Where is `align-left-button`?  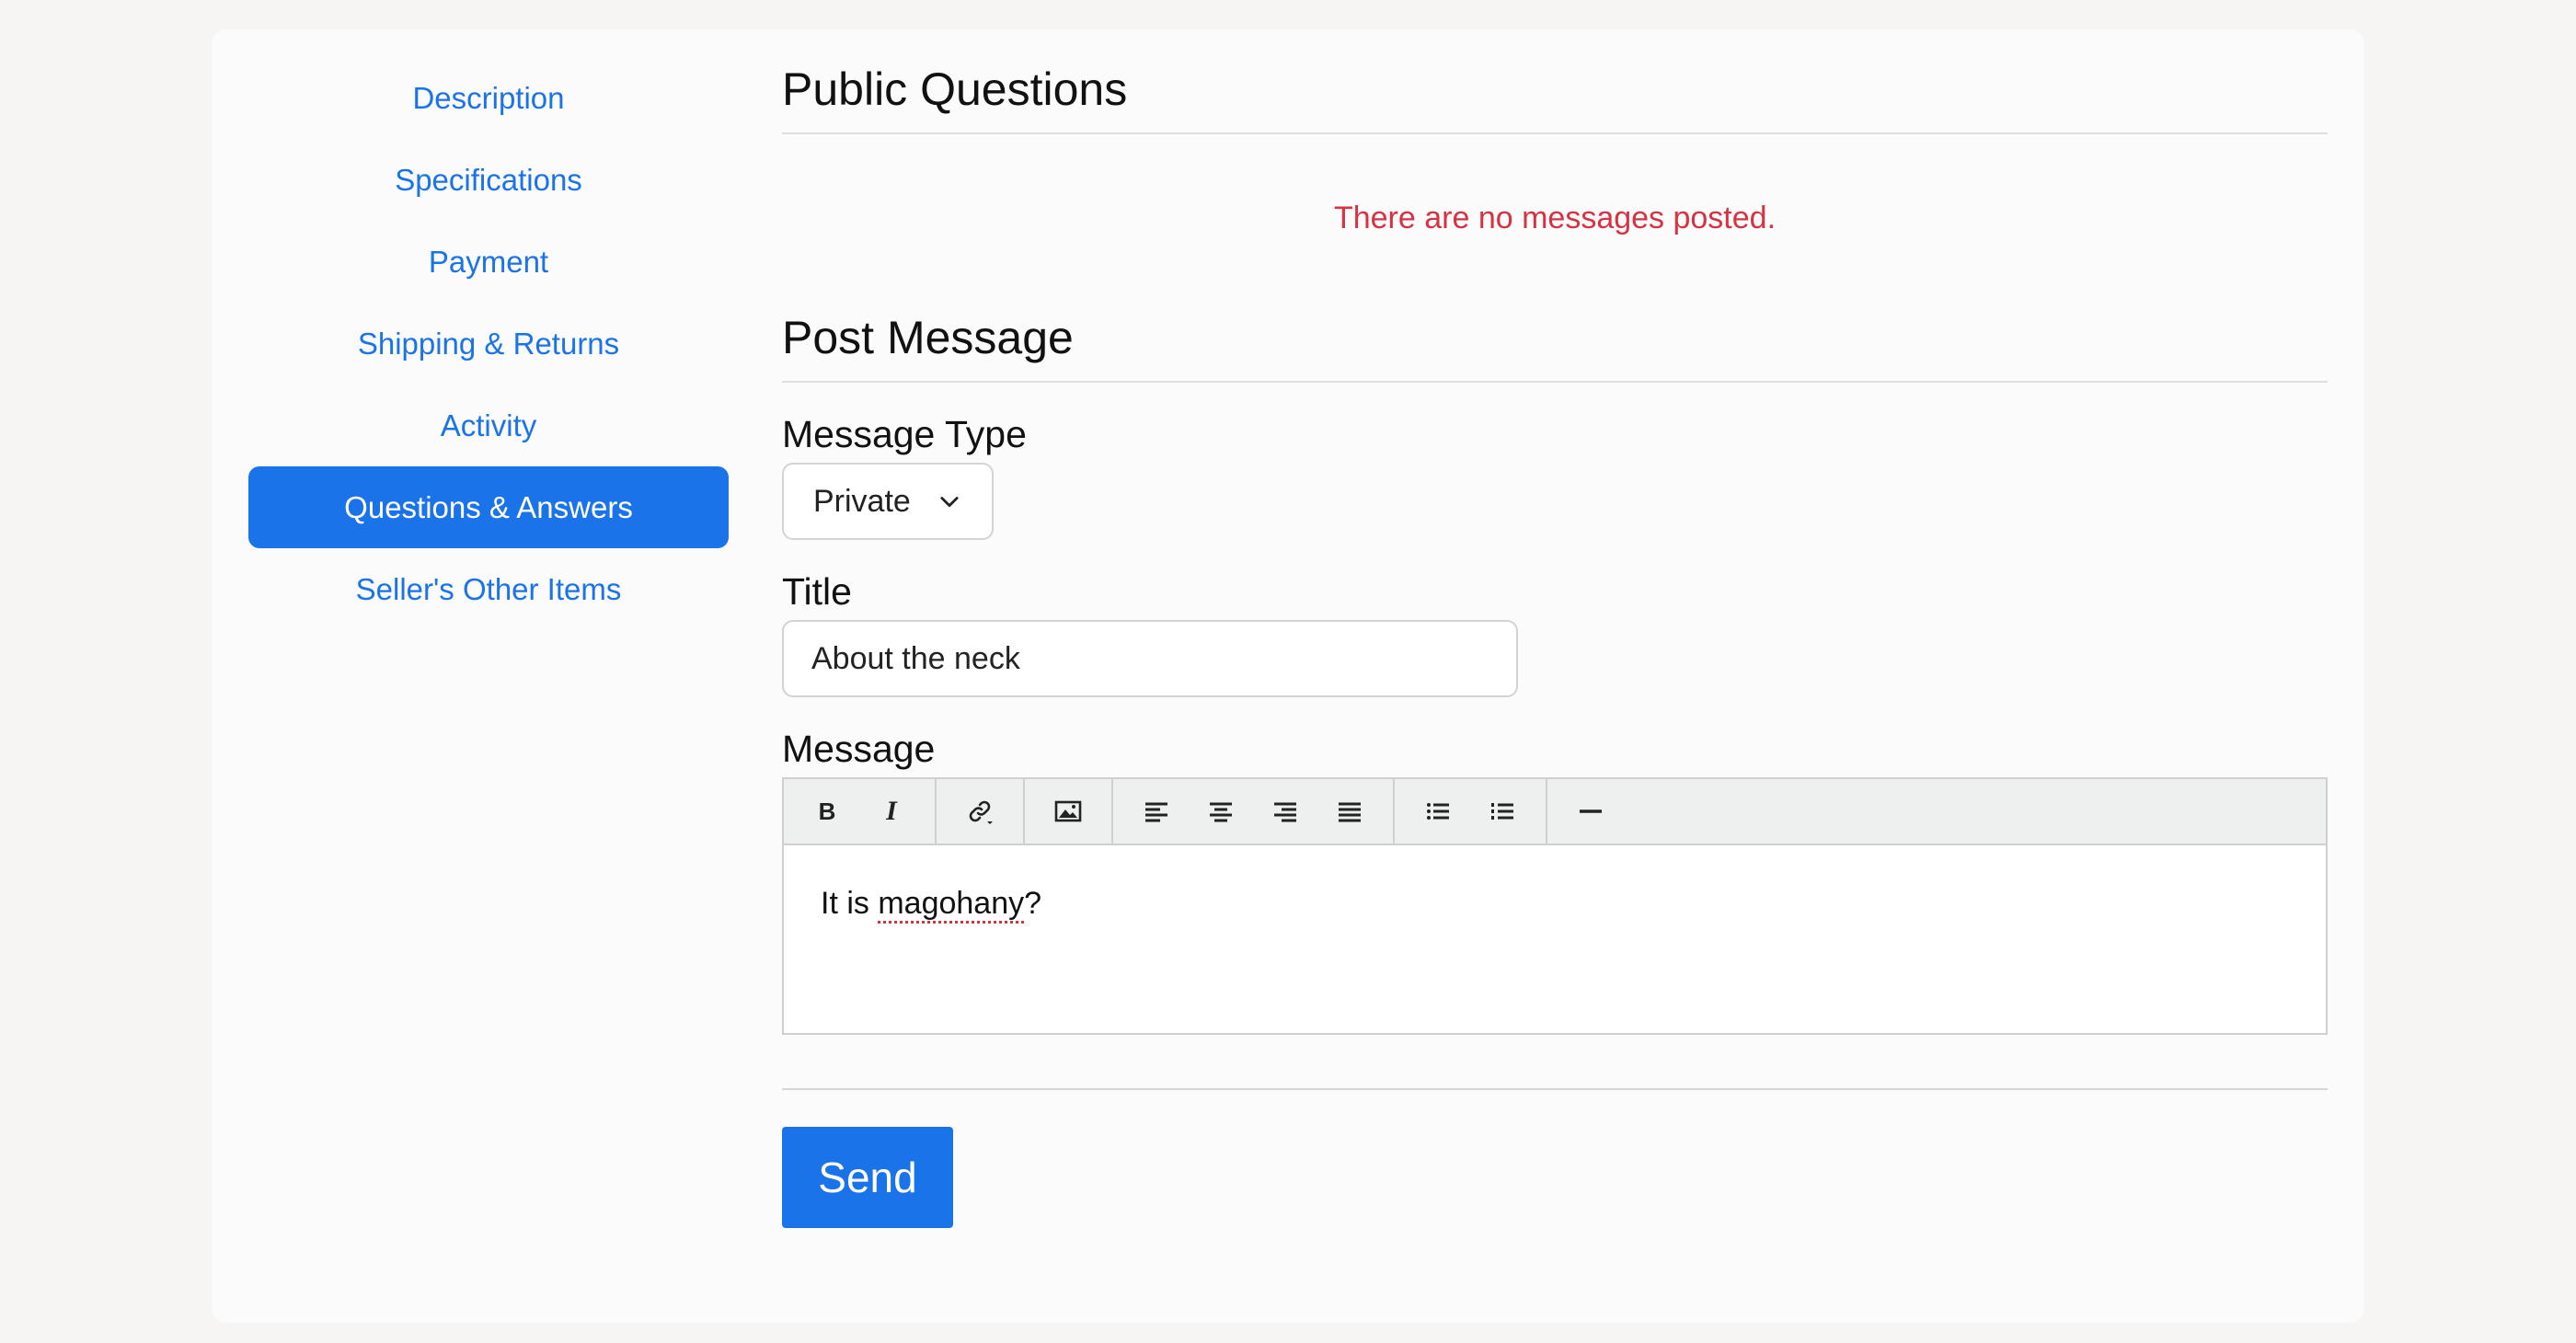
align-left-button is located at coordinates (1156, 811).